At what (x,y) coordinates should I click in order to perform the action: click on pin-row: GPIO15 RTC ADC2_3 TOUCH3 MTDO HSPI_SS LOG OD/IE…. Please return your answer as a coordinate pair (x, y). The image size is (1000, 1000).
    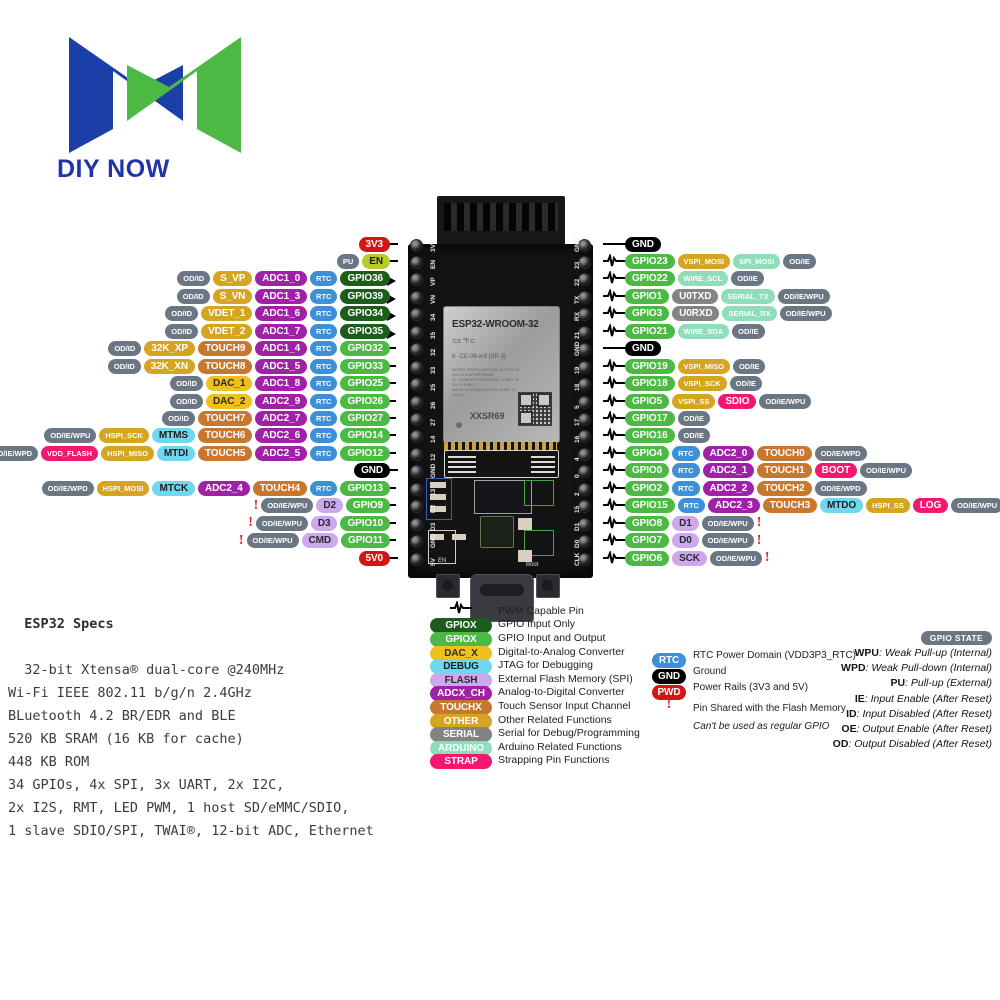
    Looking at the image, I should click on (812, 505).